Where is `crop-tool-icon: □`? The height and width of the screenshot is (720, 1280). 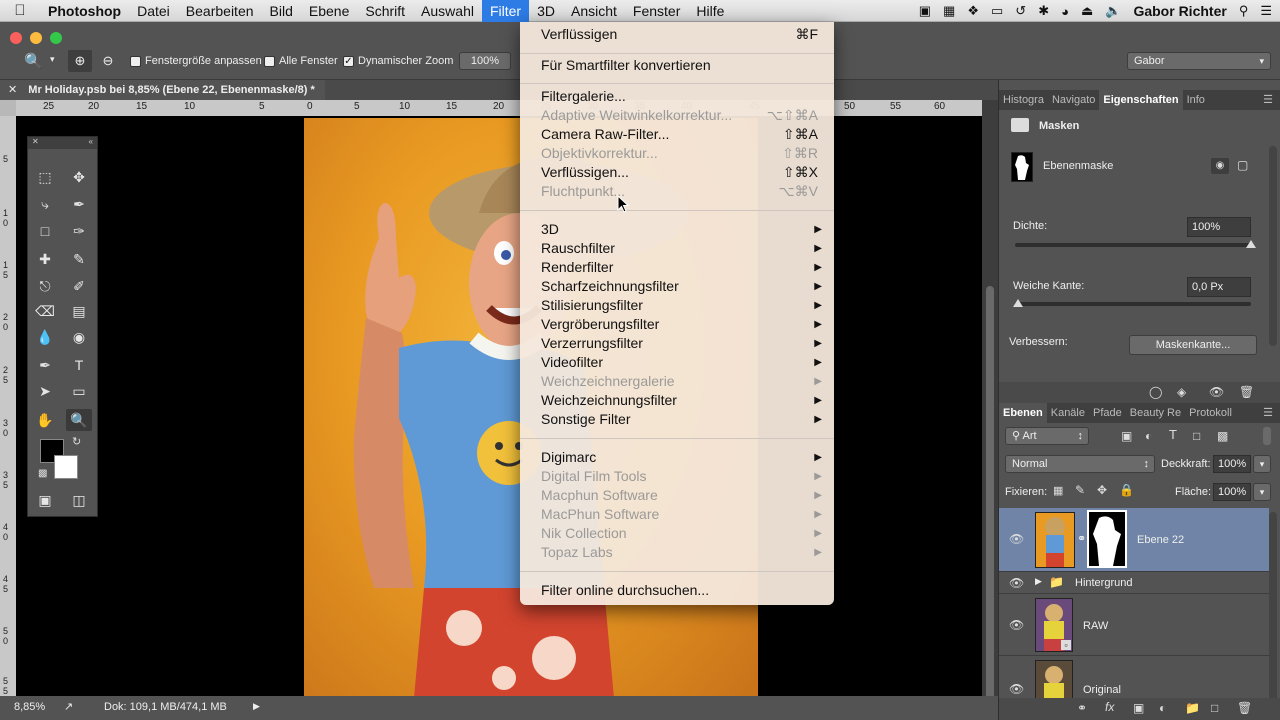 crop-tool-icon: □ is located at coordinates (45, 231).